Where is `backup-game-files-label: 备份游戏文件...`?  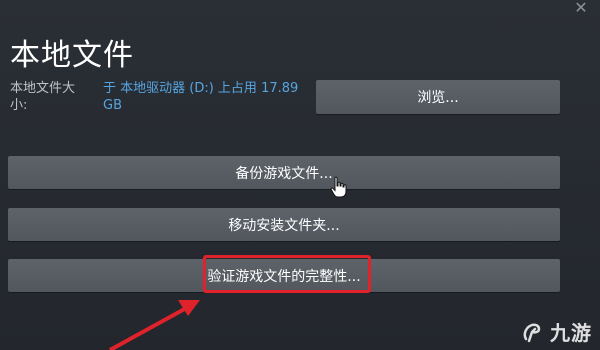
backup-game-files-label: 备份游戏文件... is located at coordinates (284, 173).